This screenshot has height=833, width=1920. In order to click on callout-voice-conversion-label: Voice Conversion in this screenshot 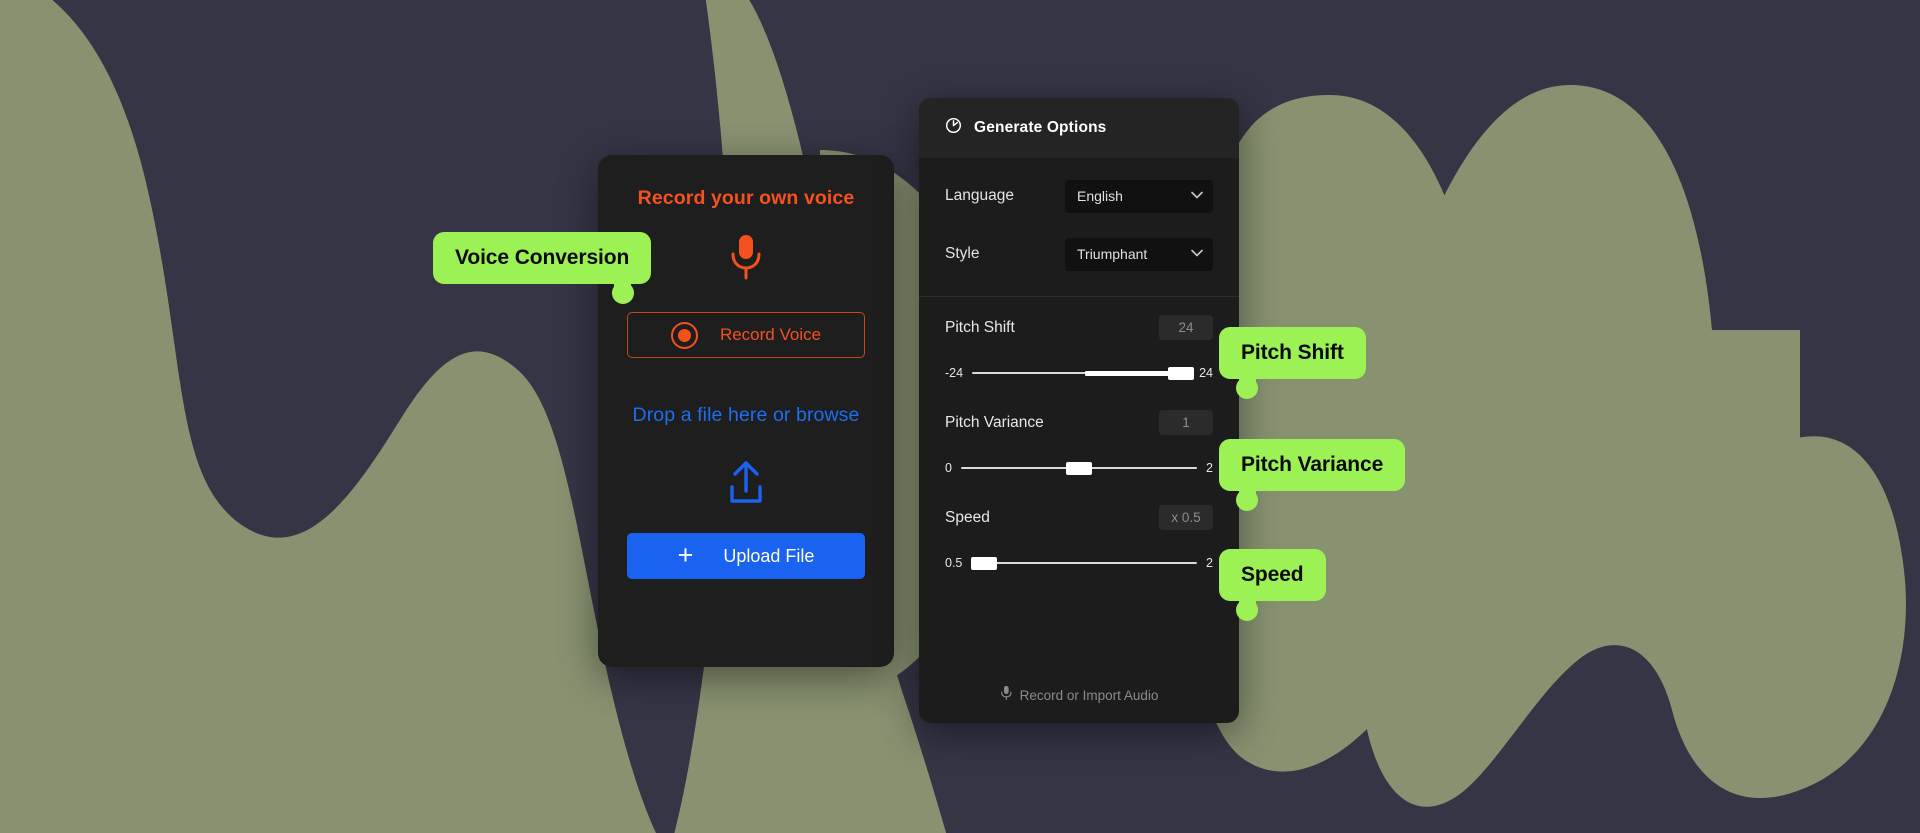, I will do `click(542, 257)`.